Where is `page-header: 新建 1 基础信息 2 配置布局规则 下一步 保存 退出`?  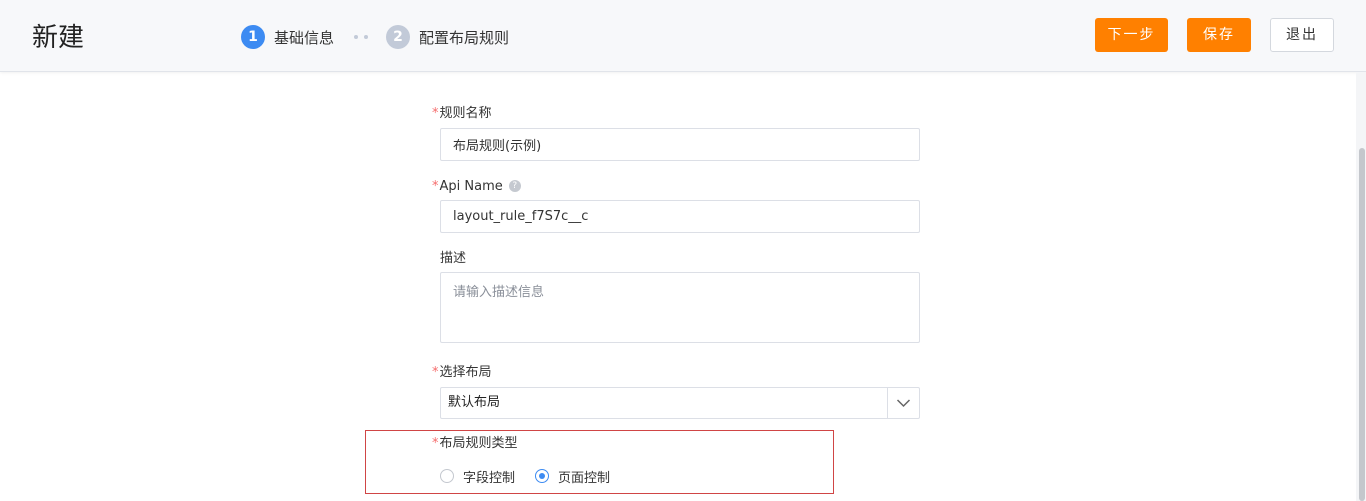
page-header: 新建 1 基础信息 2 配置布局规则 下一步 保存 退出 is located at coordinates (683, 36).